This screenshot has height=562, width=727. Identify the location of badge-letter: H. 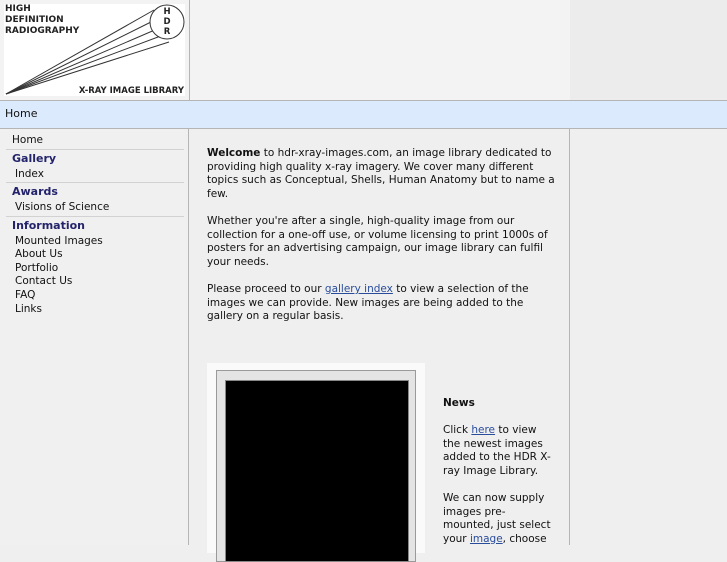
(167, 12).